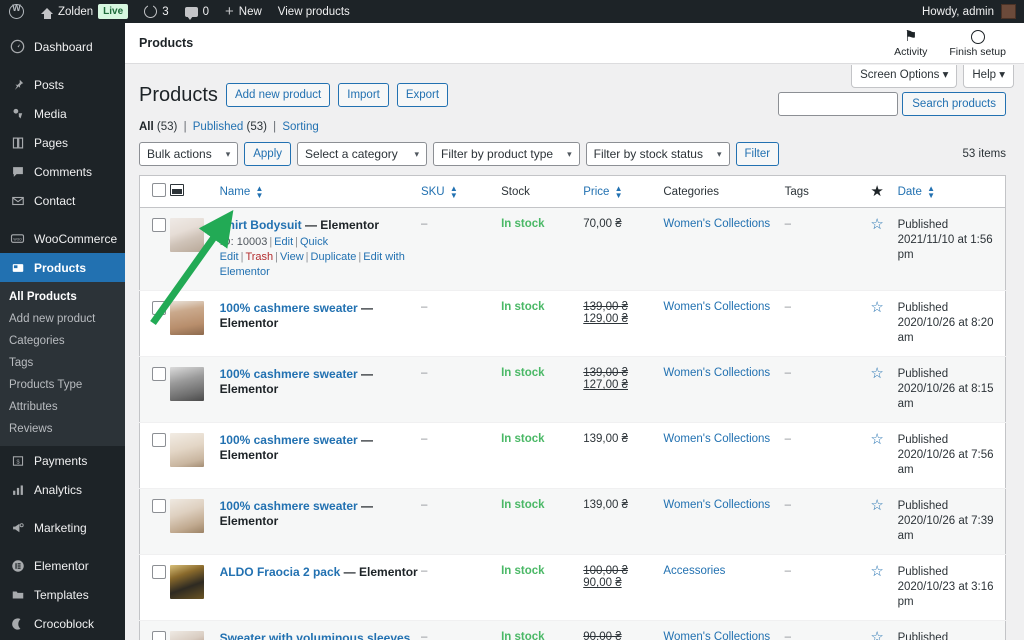 The width and height of the screenshot is (1024, 640). I want to click on submenu-item-categories: Categories, so click(62, 341).